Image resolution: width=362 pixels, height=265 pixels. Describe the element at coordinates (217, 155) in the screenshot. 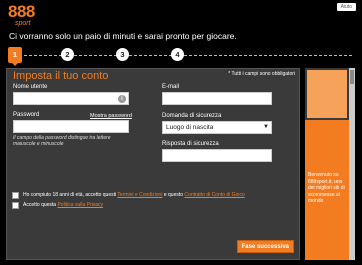

I see `security-answer-input` at that location.